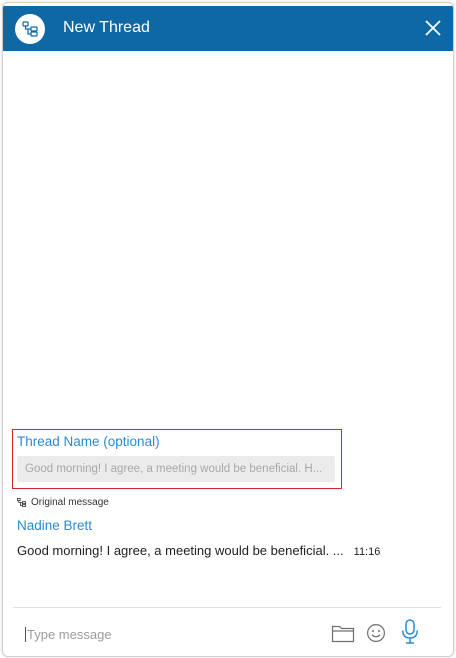  Describe the element at coordinates (367, 552) in the screenshot. I see `message-time: 11:16` at that location.